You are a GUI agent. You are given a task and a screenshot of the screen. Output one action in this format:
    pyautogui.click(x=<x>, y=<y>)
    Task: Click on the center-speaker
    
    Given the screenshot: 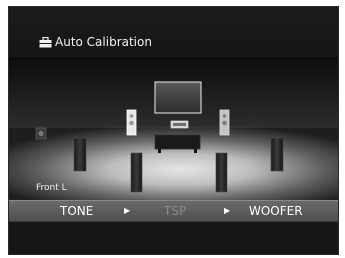 What is the action you would take?
    pyautogui.click(x=179, y=124)
    